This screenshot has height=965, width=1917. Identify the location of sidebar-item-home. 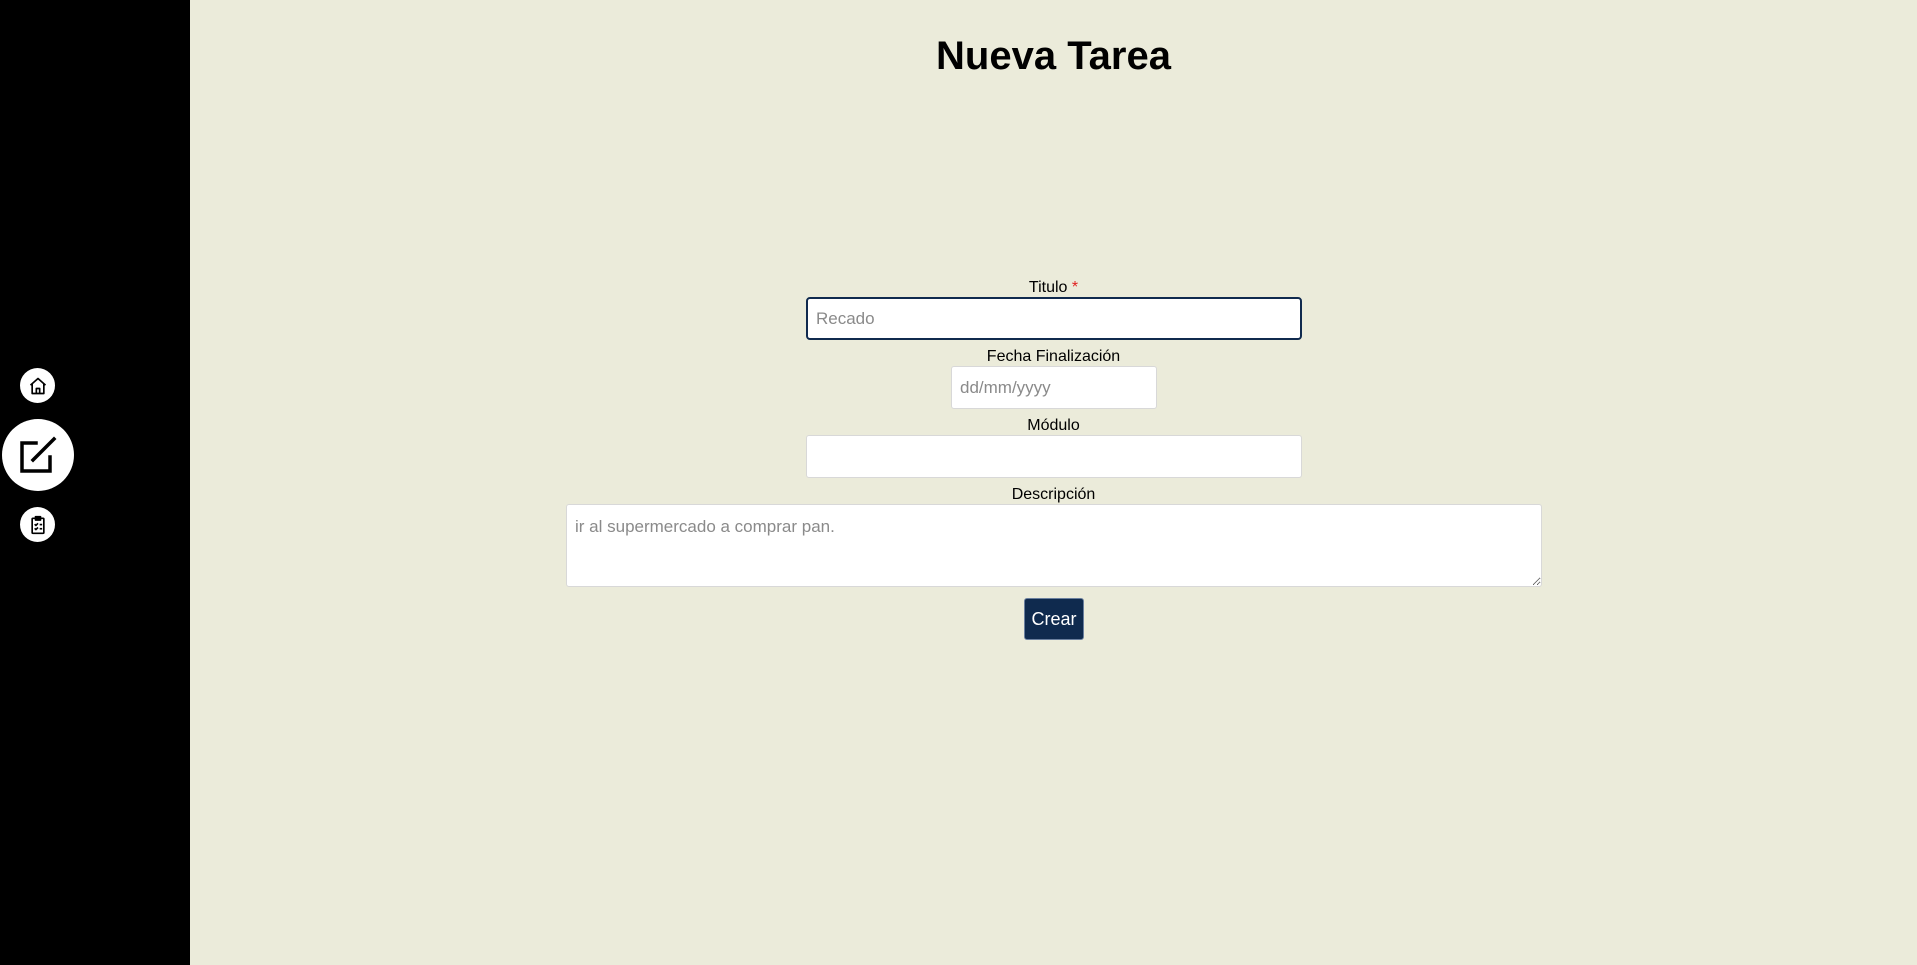
(37, 385).